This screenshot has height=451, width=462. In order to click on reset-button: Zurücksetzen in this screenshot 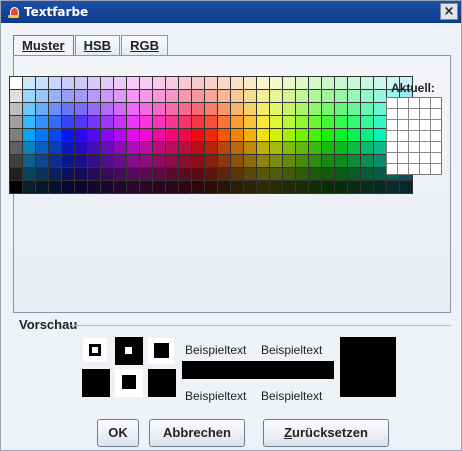, I will do `click(326, 433)`.